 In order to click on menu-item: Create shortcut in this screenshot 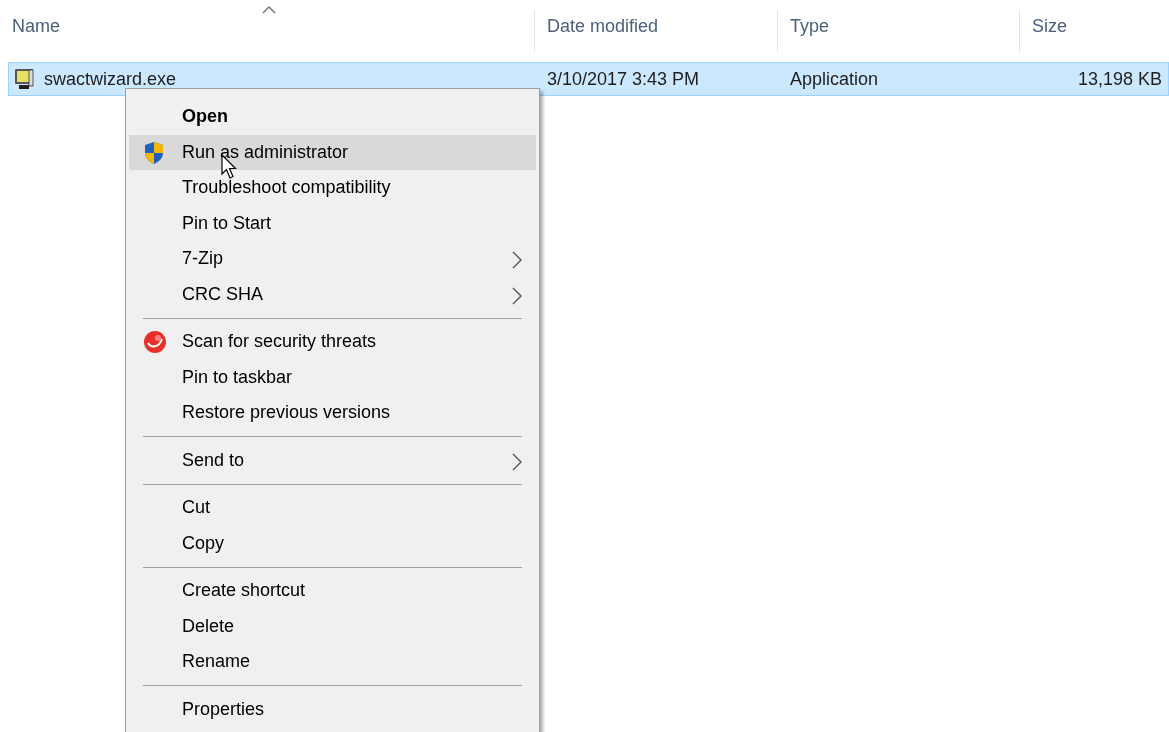, I will do `click(332, 591)`.